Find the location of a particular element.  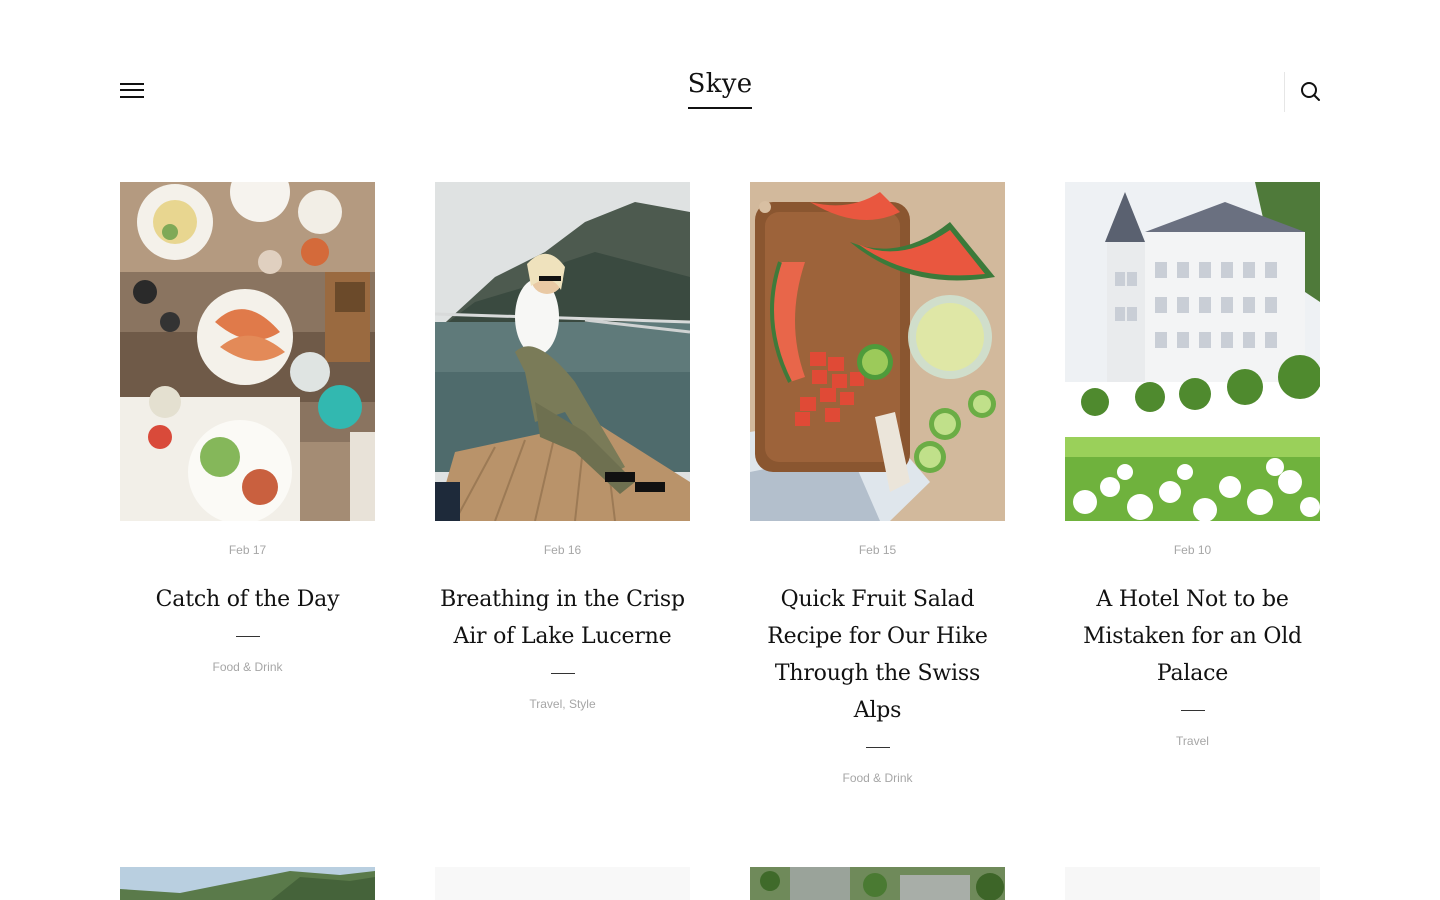

header-divider is located at coordinates (1284, 92).